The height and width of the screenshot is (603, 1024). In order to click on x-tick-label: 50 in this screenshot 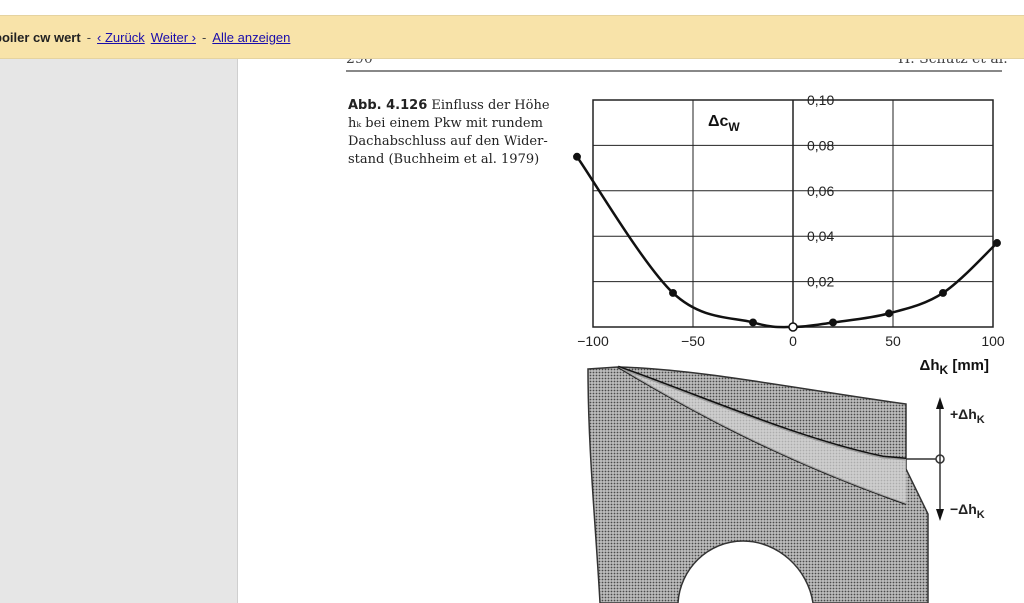, I will do `click(893, 341)`.